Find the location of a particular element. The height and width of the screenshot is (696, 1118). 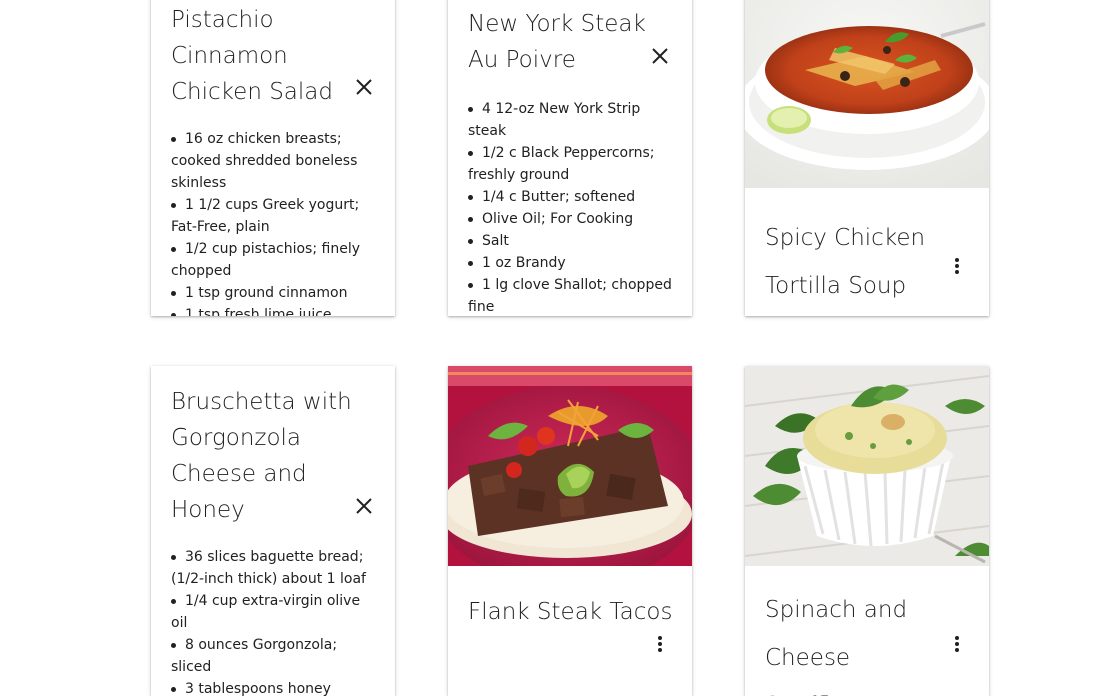

flank-steak-tacos-photo is located at coordinates (570, 466).